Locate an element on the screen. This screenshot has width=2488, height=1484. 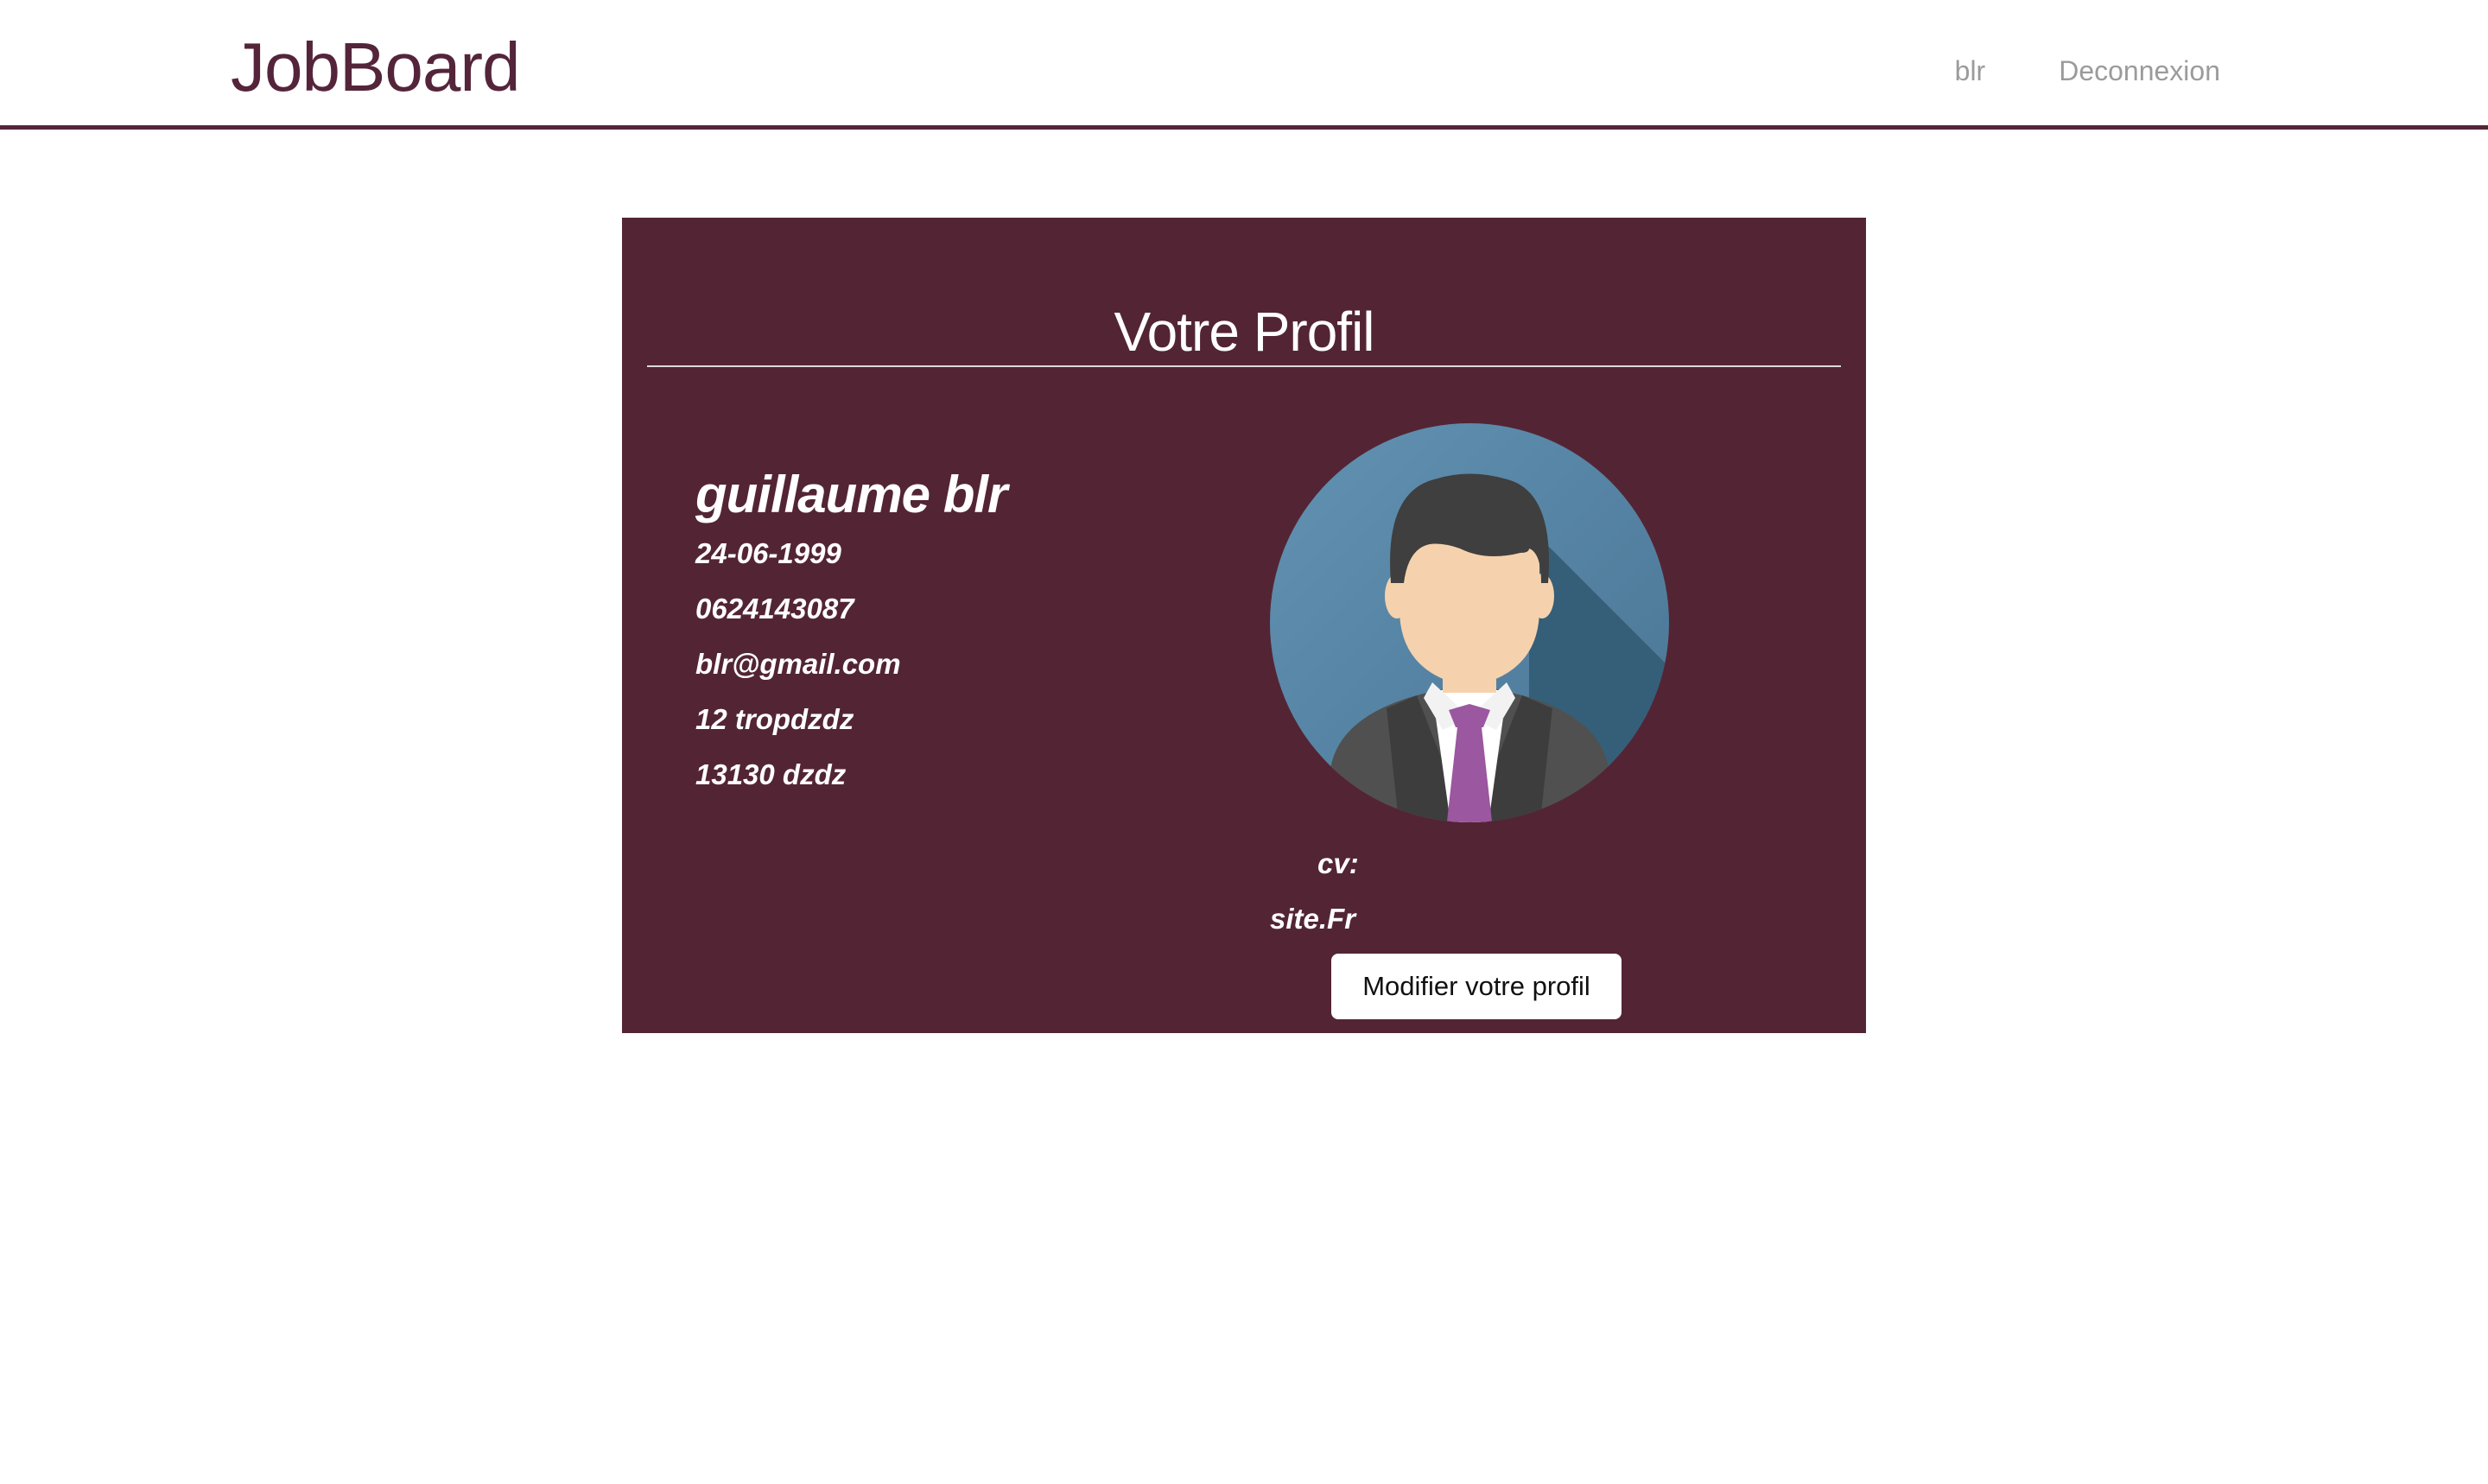
nav-link-logout: Deconnexion is located at coordinates (2139, 71).